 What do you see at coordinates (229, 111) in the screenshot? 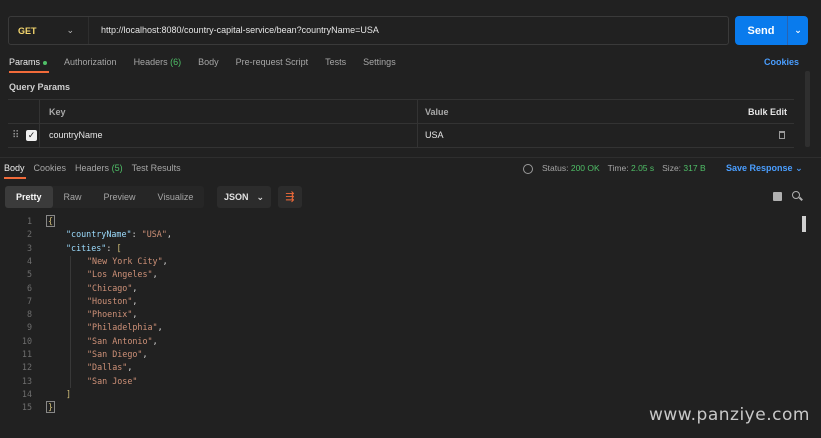
I see `header-cell-key: Key` at bounding box center [229, 111].